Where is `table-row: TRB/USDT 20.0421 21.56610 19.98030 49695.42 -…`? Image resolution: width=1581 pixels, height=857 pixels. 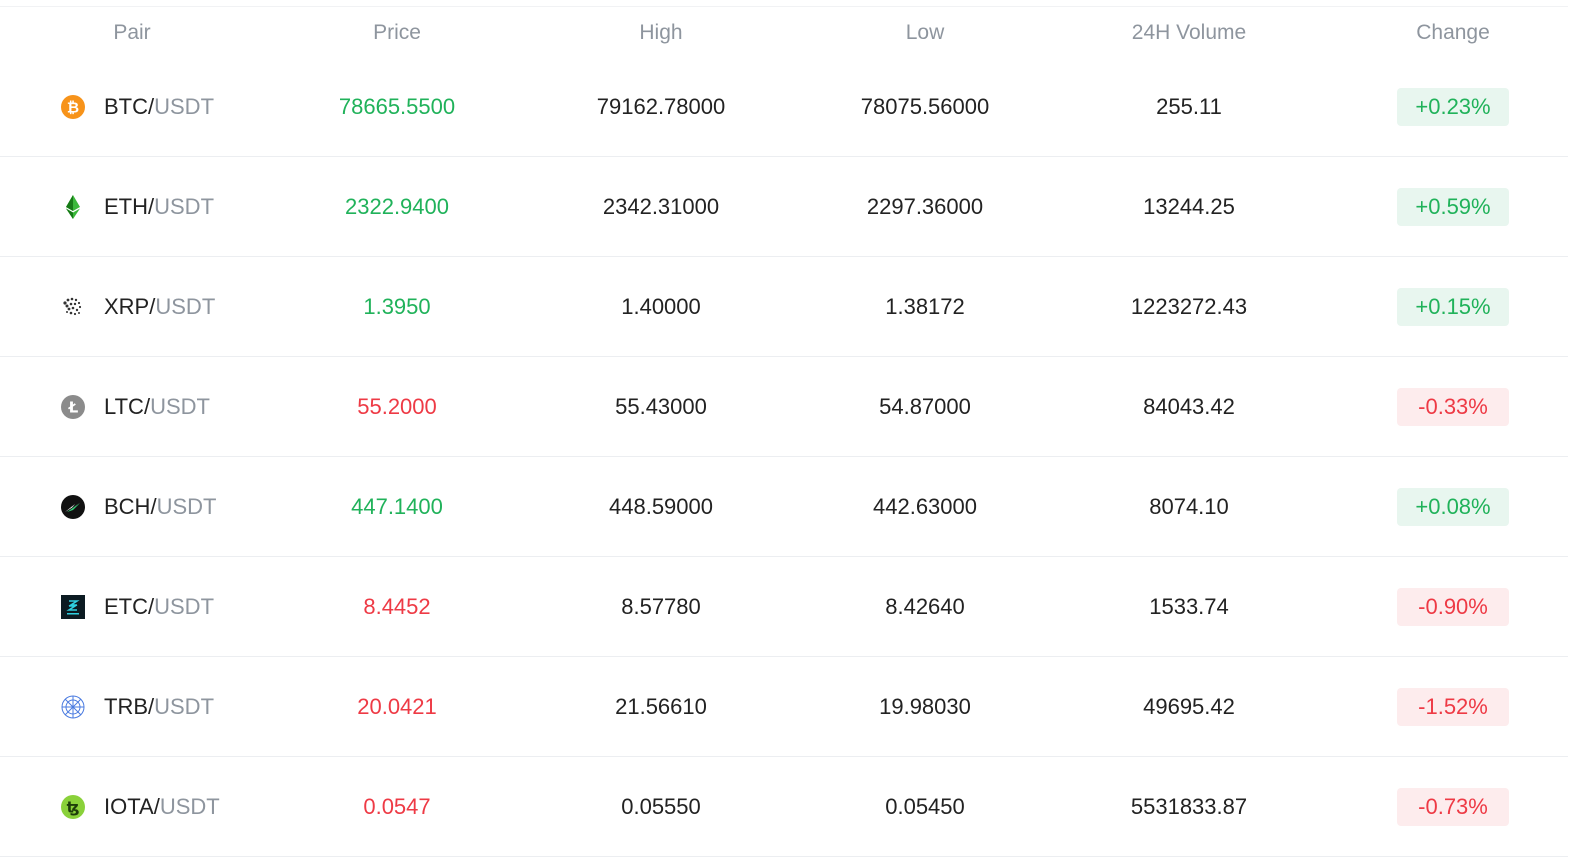 table-row: TRB/USDT 20.0421 21.56610 19.98030 49695.42 -… is located at coordinates (784, 707).